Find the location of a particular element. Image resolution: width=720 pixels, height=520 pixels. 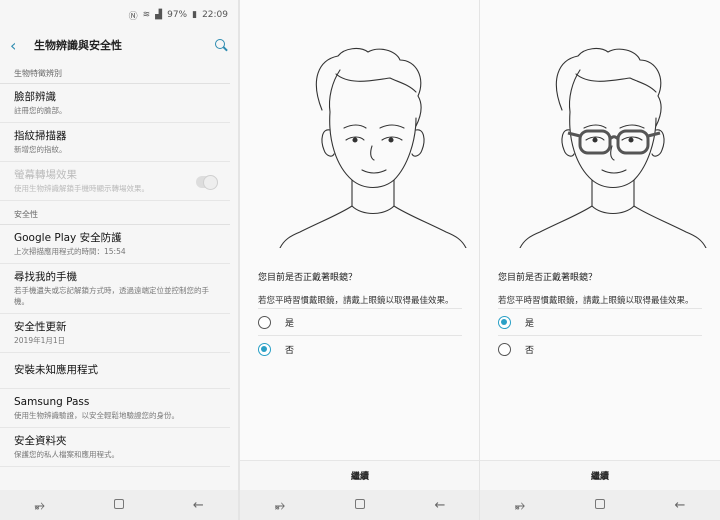

item-title: 臉部辨識 is located at coordinates (35, 97).